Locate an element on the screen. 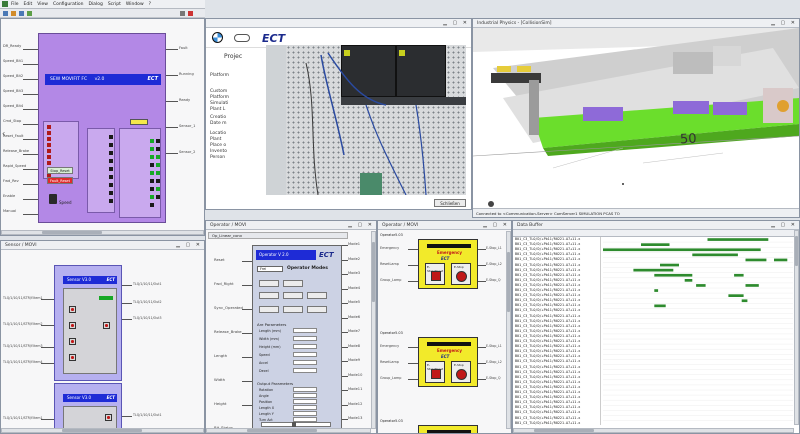  menu-item: View is located at coordinates (42, 4).